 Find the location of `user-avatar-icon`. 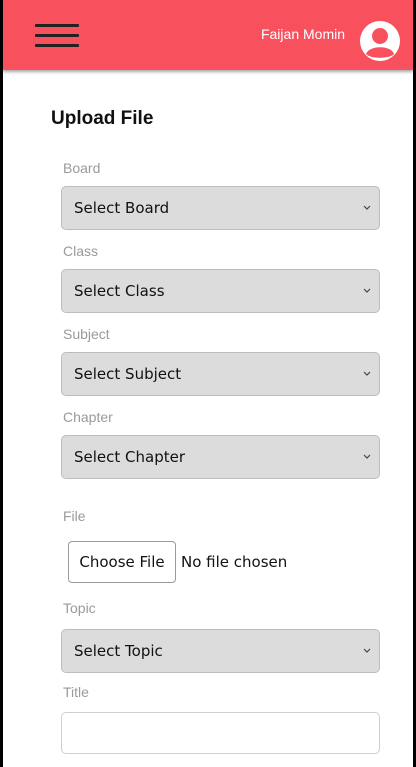

user-avatar-icon is located at coordinates (380, 41).